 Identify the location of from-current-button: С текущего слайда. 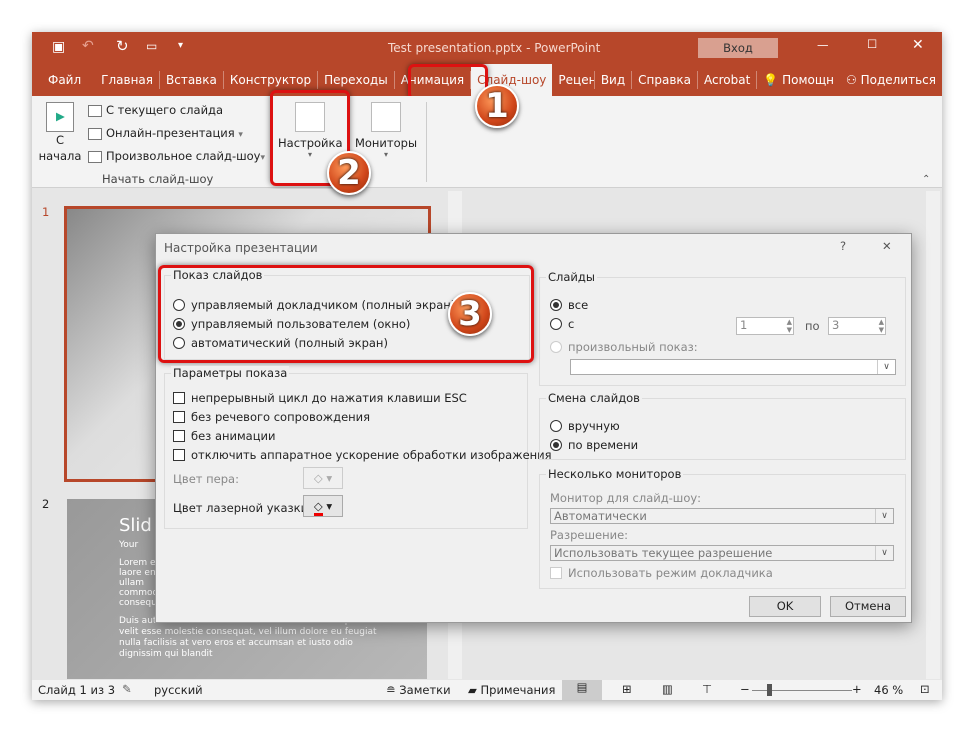
(155, 110).